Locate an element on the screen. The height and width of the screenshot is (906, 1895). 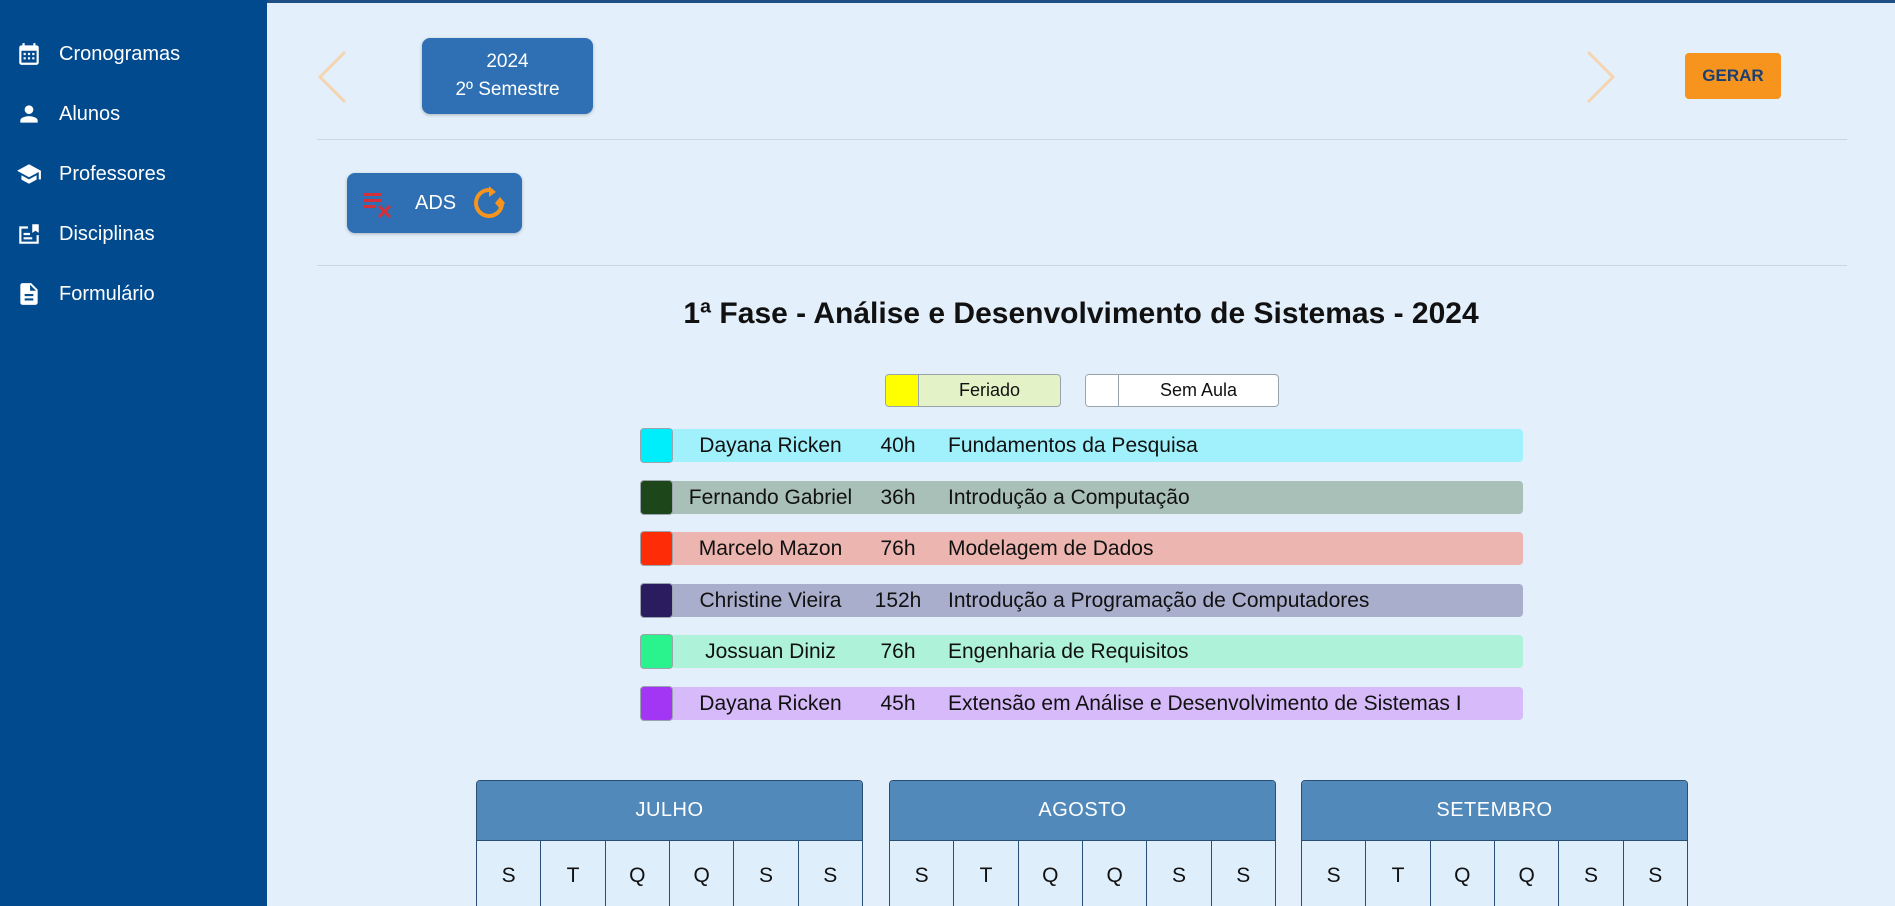
teacher-hours: 152h is located at coordinates (898, 600).